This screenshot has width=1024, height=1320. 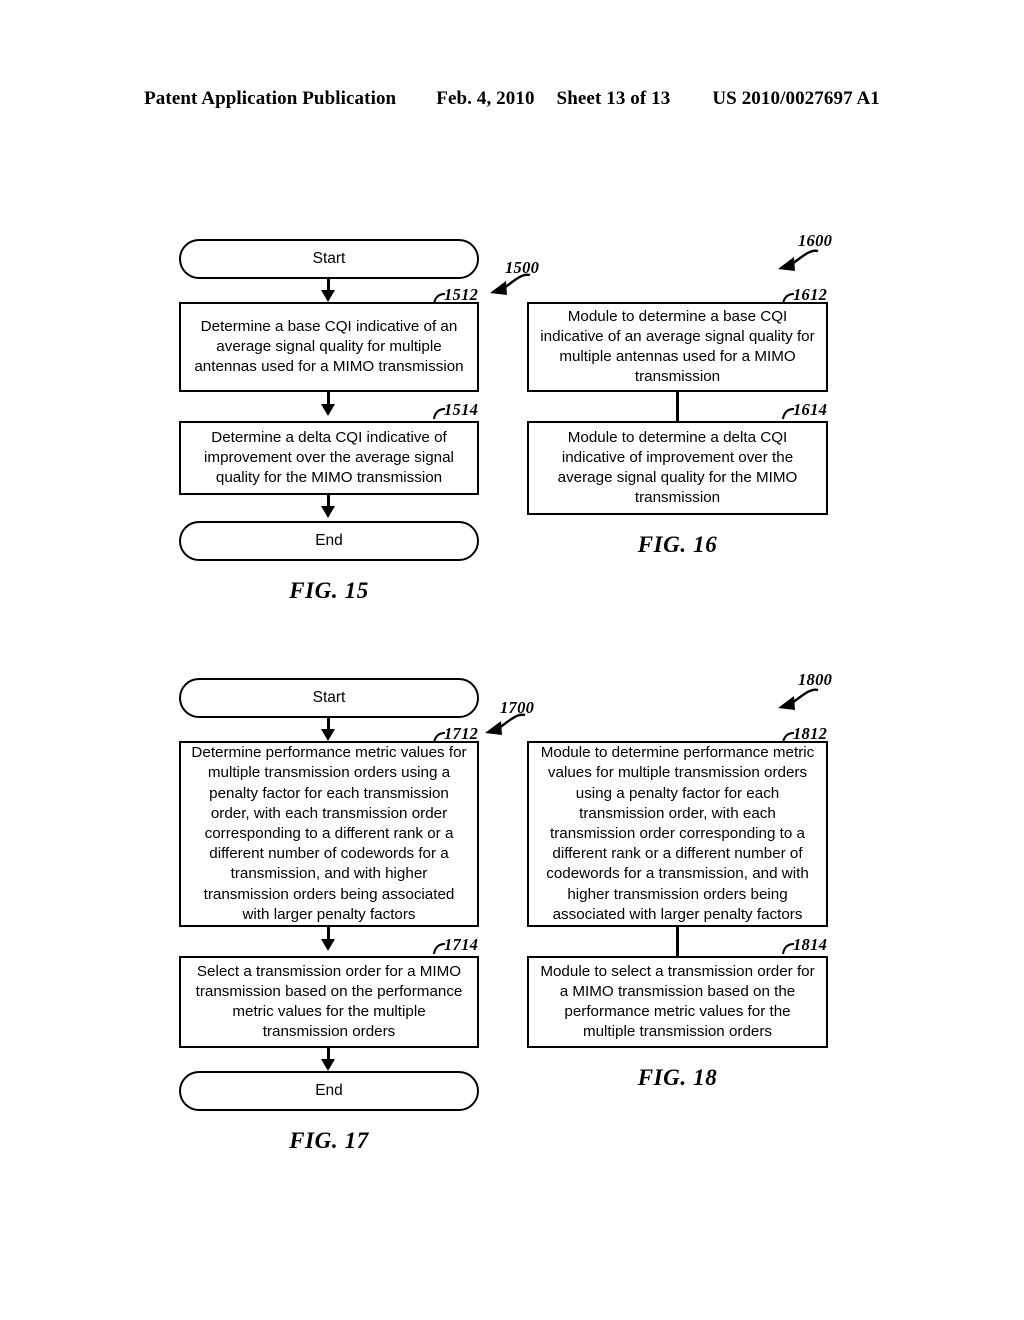 What do you see at coordinates (810, 944) in the screenshot?
I see `fig18-ref-1814: 1814` at bounding box center [810, 944].